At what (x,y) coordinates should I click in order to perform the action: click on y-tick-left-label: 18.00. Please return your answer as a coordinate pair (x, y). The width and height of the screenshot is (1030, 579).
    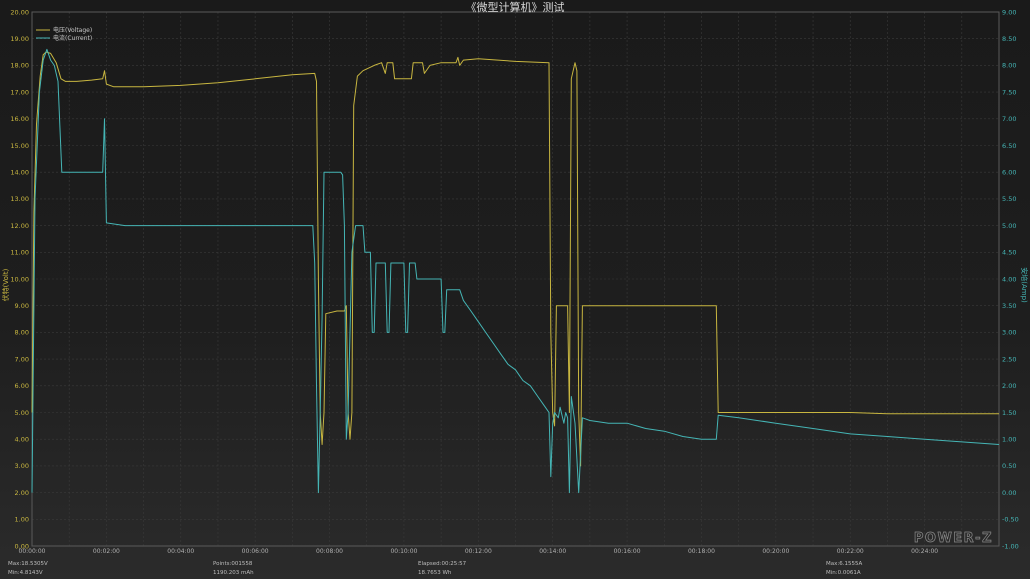
    Looking at the image, I should click on (19, 66).